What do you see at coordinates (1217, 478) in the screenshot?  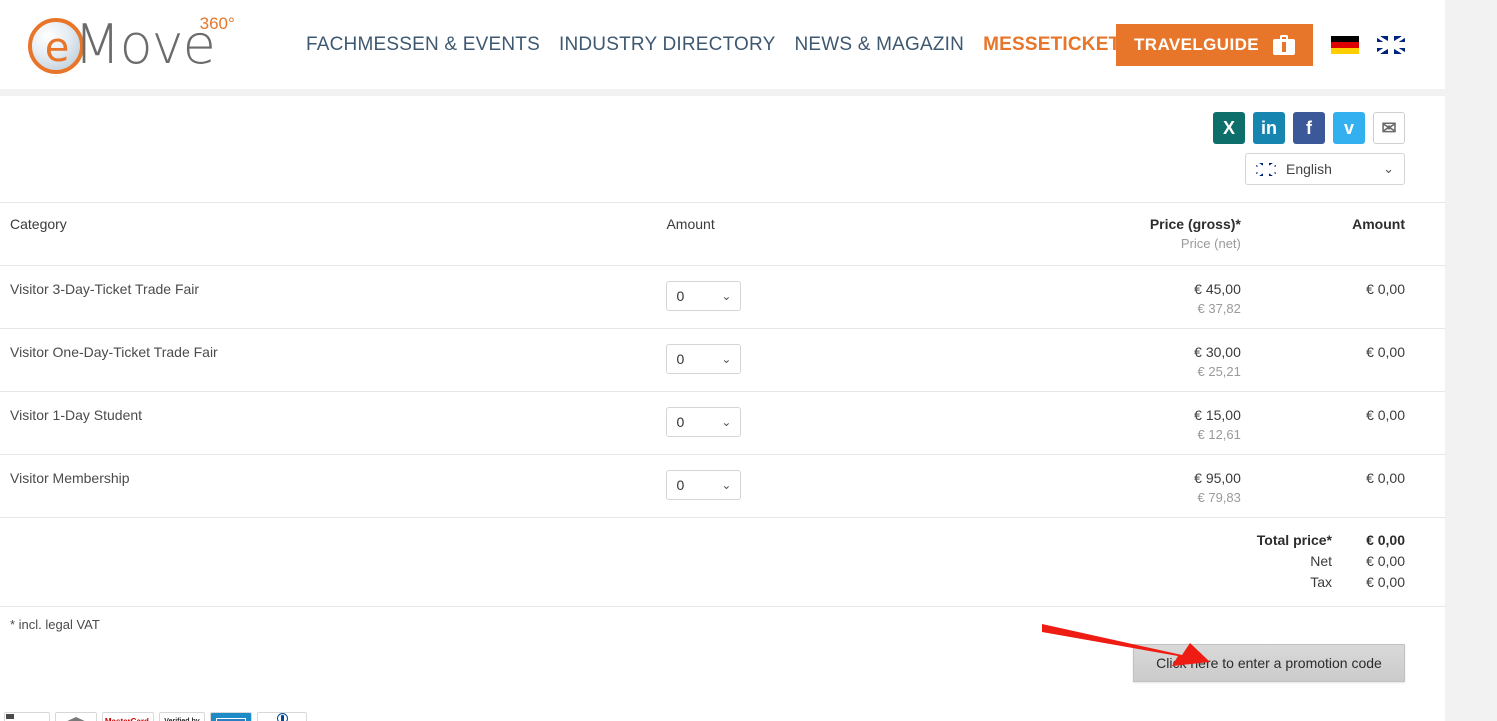 I see `row-price-gross: € 95,00` at bounding box center [1217, 478].